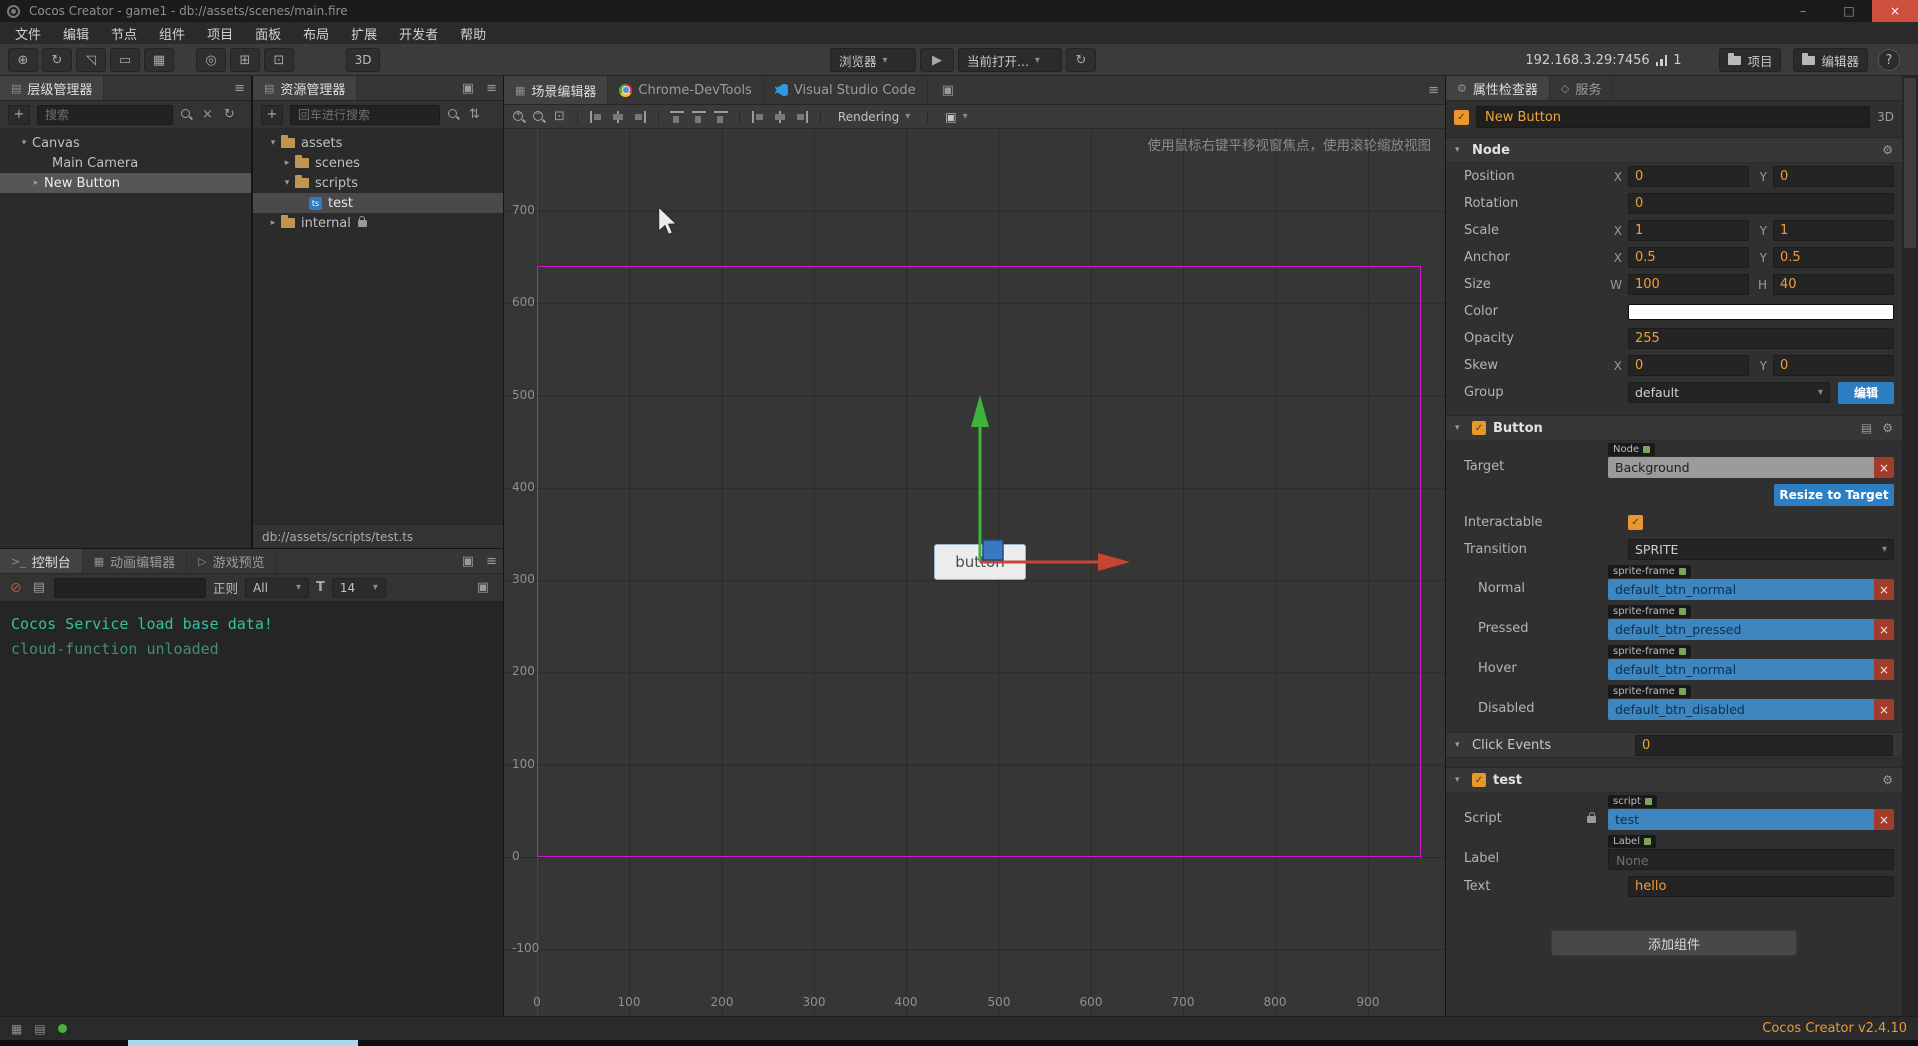 The width and height of the screenshot is (1918, 1046). What do you see at coordinates (699, 117) in the screenshot?
I see `align-v-center-icon` at bounding box center [699, 117].